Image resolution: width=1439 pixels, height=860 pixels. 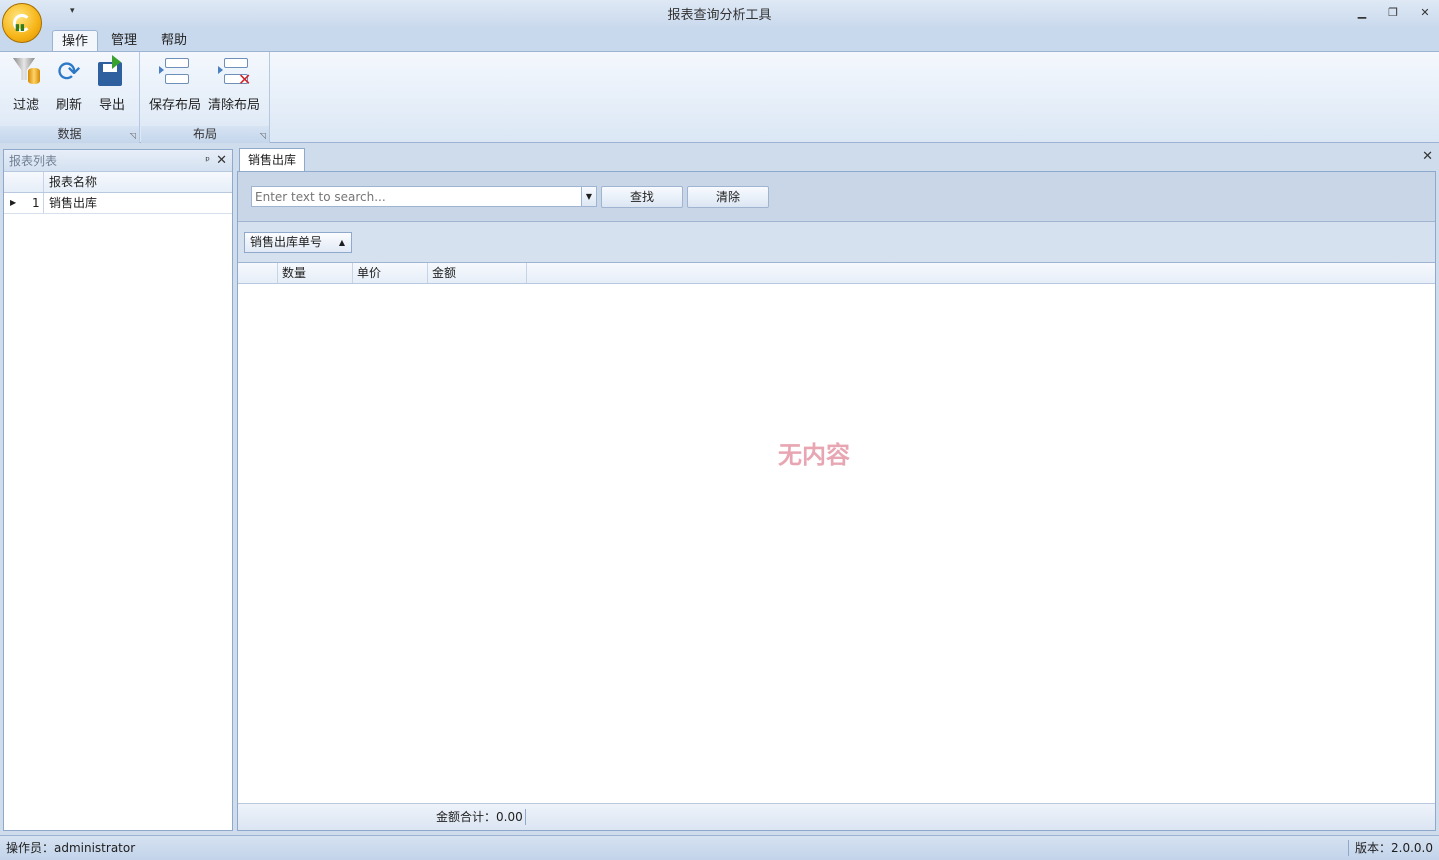 What do you see at coordinates (68, 105) in the screenshot?
I see `refresh-button-label: 刷新` at bounding box center [68, 105].